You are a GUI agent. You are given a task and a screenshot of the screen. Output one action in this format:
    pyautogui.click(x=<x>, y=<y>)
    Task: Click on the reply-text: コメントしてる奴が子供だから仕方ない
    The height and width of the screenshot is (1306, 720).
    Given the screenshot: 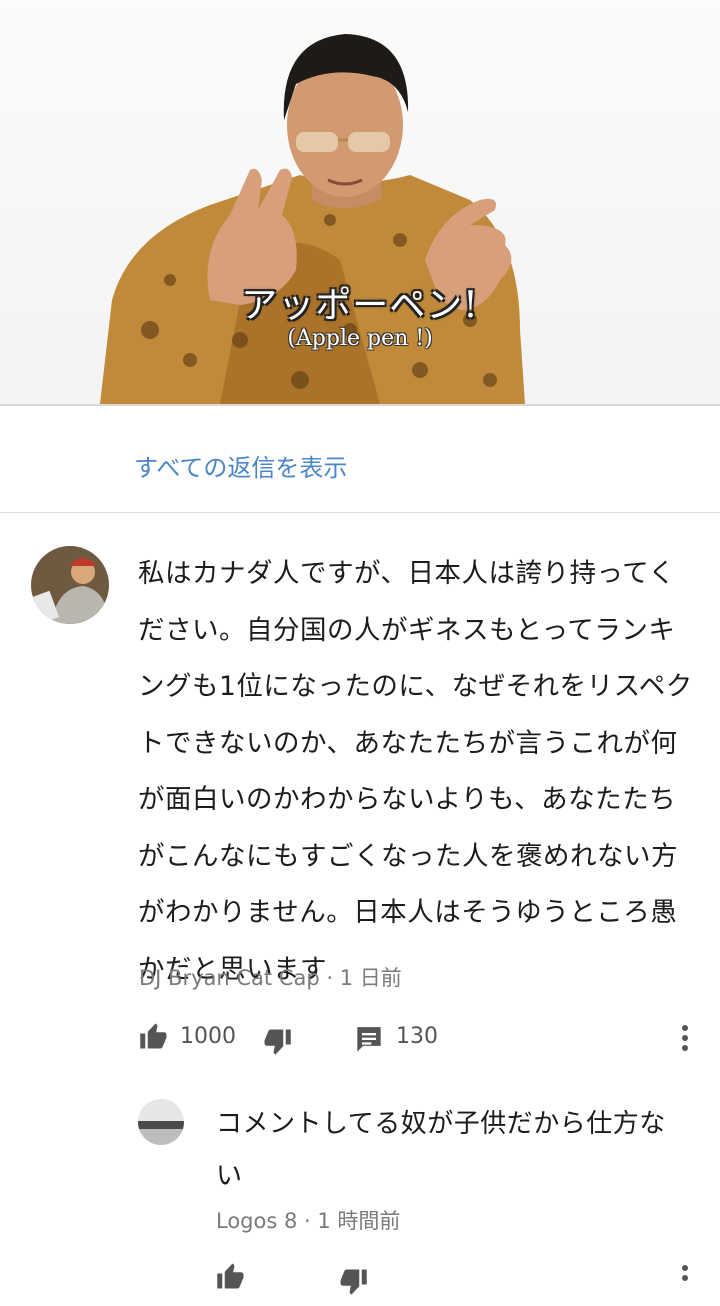 What is the action you would take?
    pyautogui.click(x=441, y=1150)
    